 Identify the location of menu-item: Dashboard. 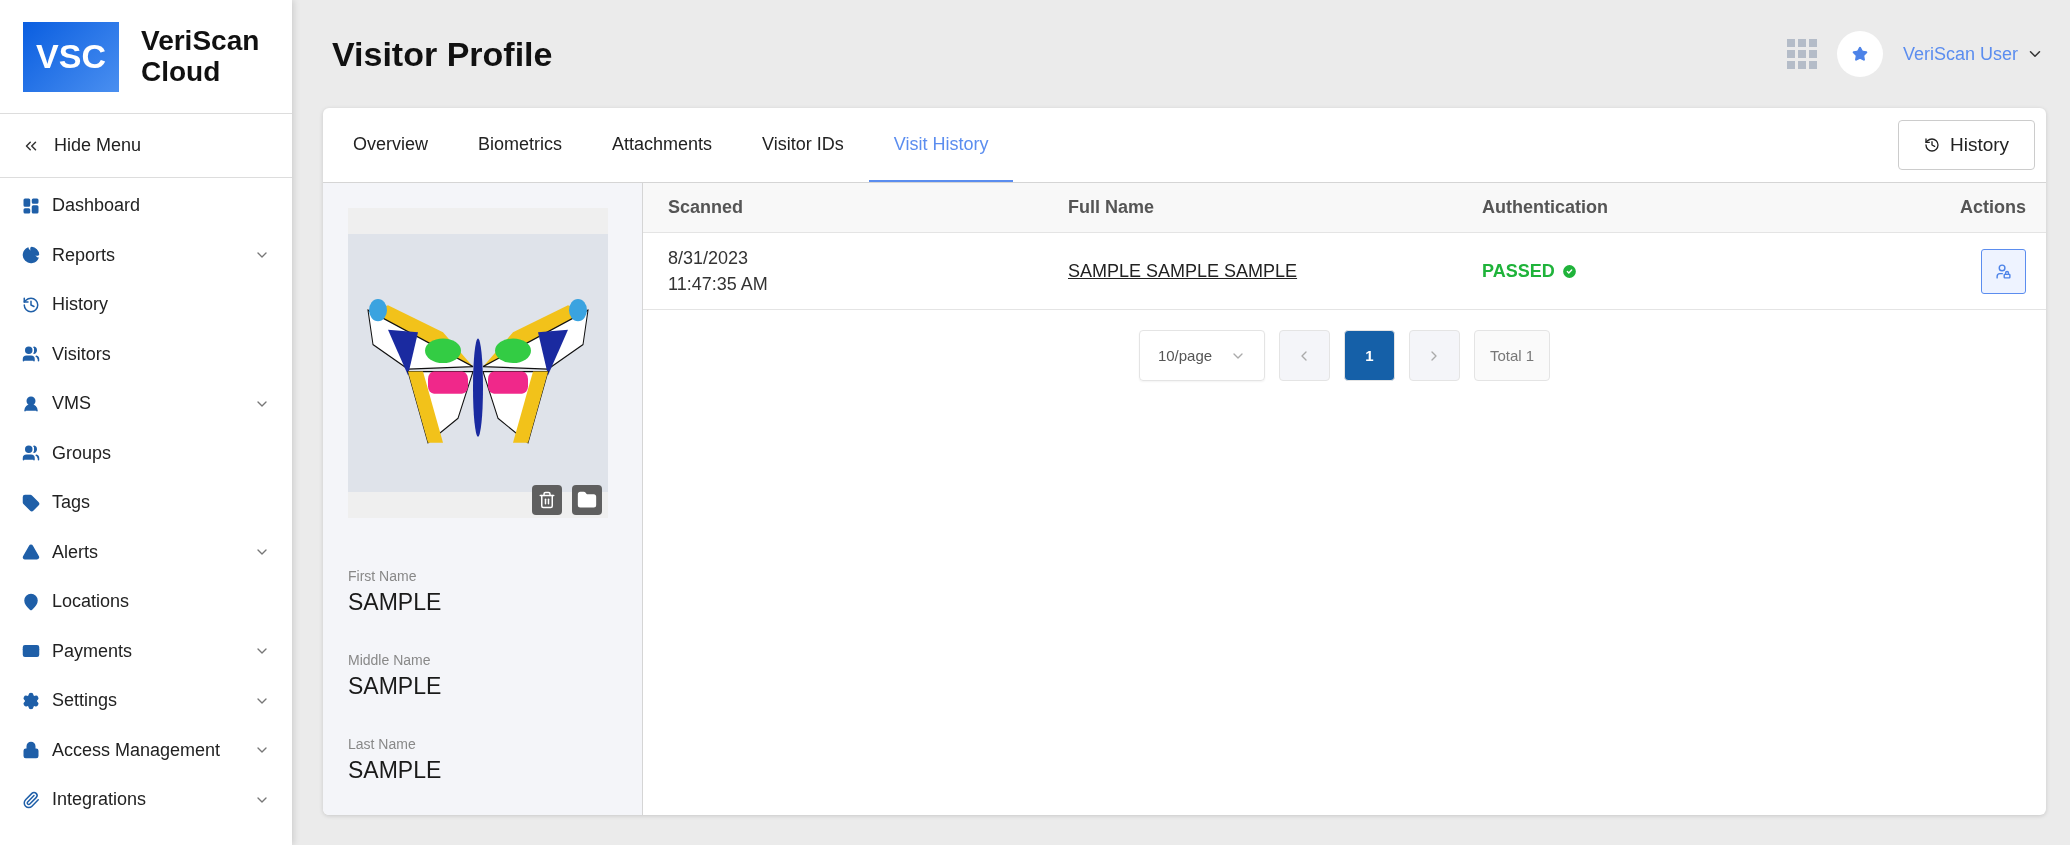
(146, 206).